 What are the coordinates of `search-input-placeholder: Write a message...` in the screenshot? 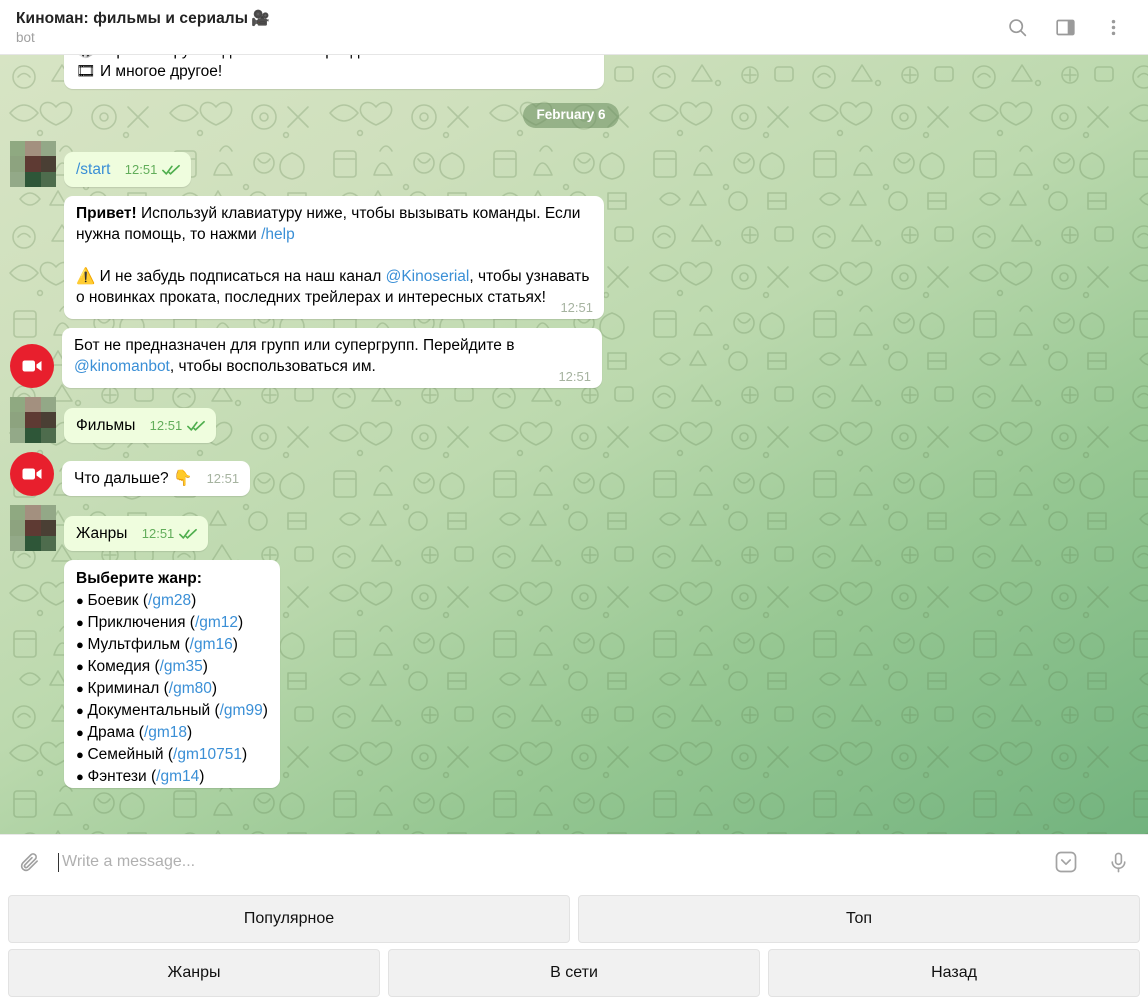 It's located at (129, 861).